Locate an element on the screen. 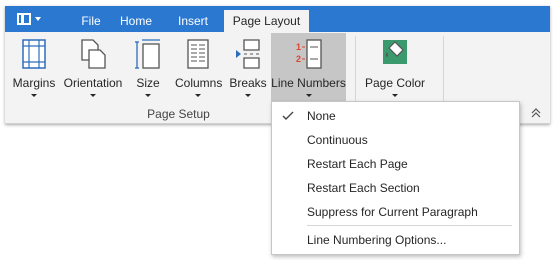  tab-insert: Insert is located at coordinates (193, 21).